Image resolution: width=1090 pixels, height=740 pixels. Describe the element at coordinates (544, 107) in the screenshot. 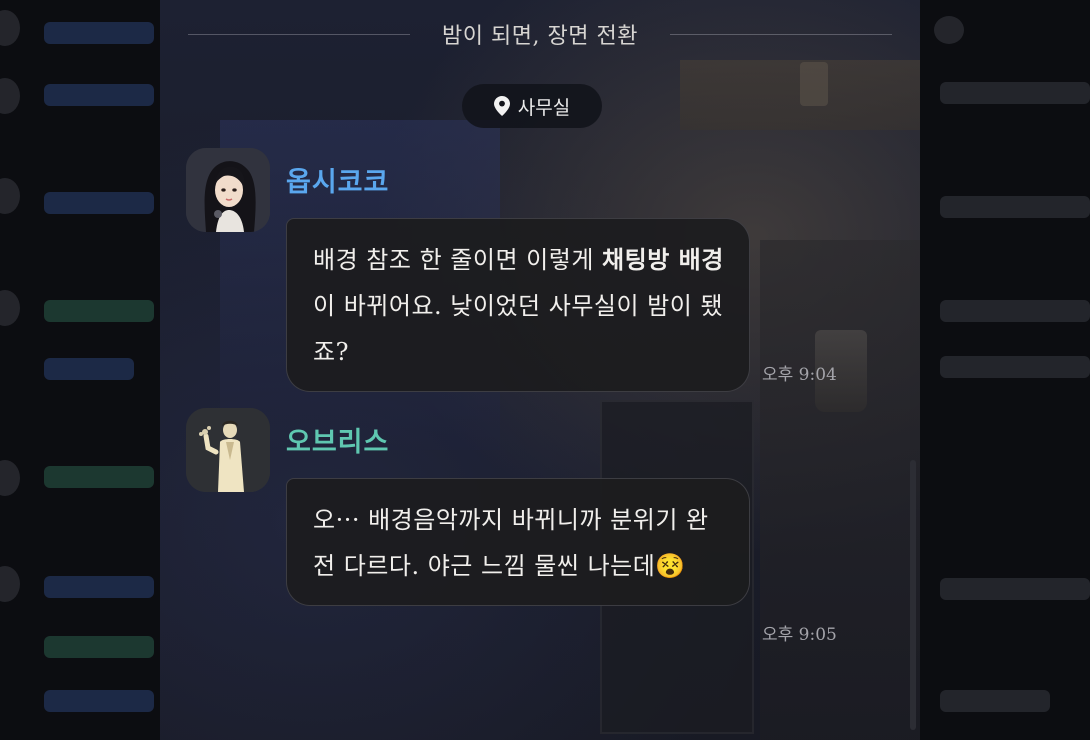

I see `location-label: 사무실` at that location.